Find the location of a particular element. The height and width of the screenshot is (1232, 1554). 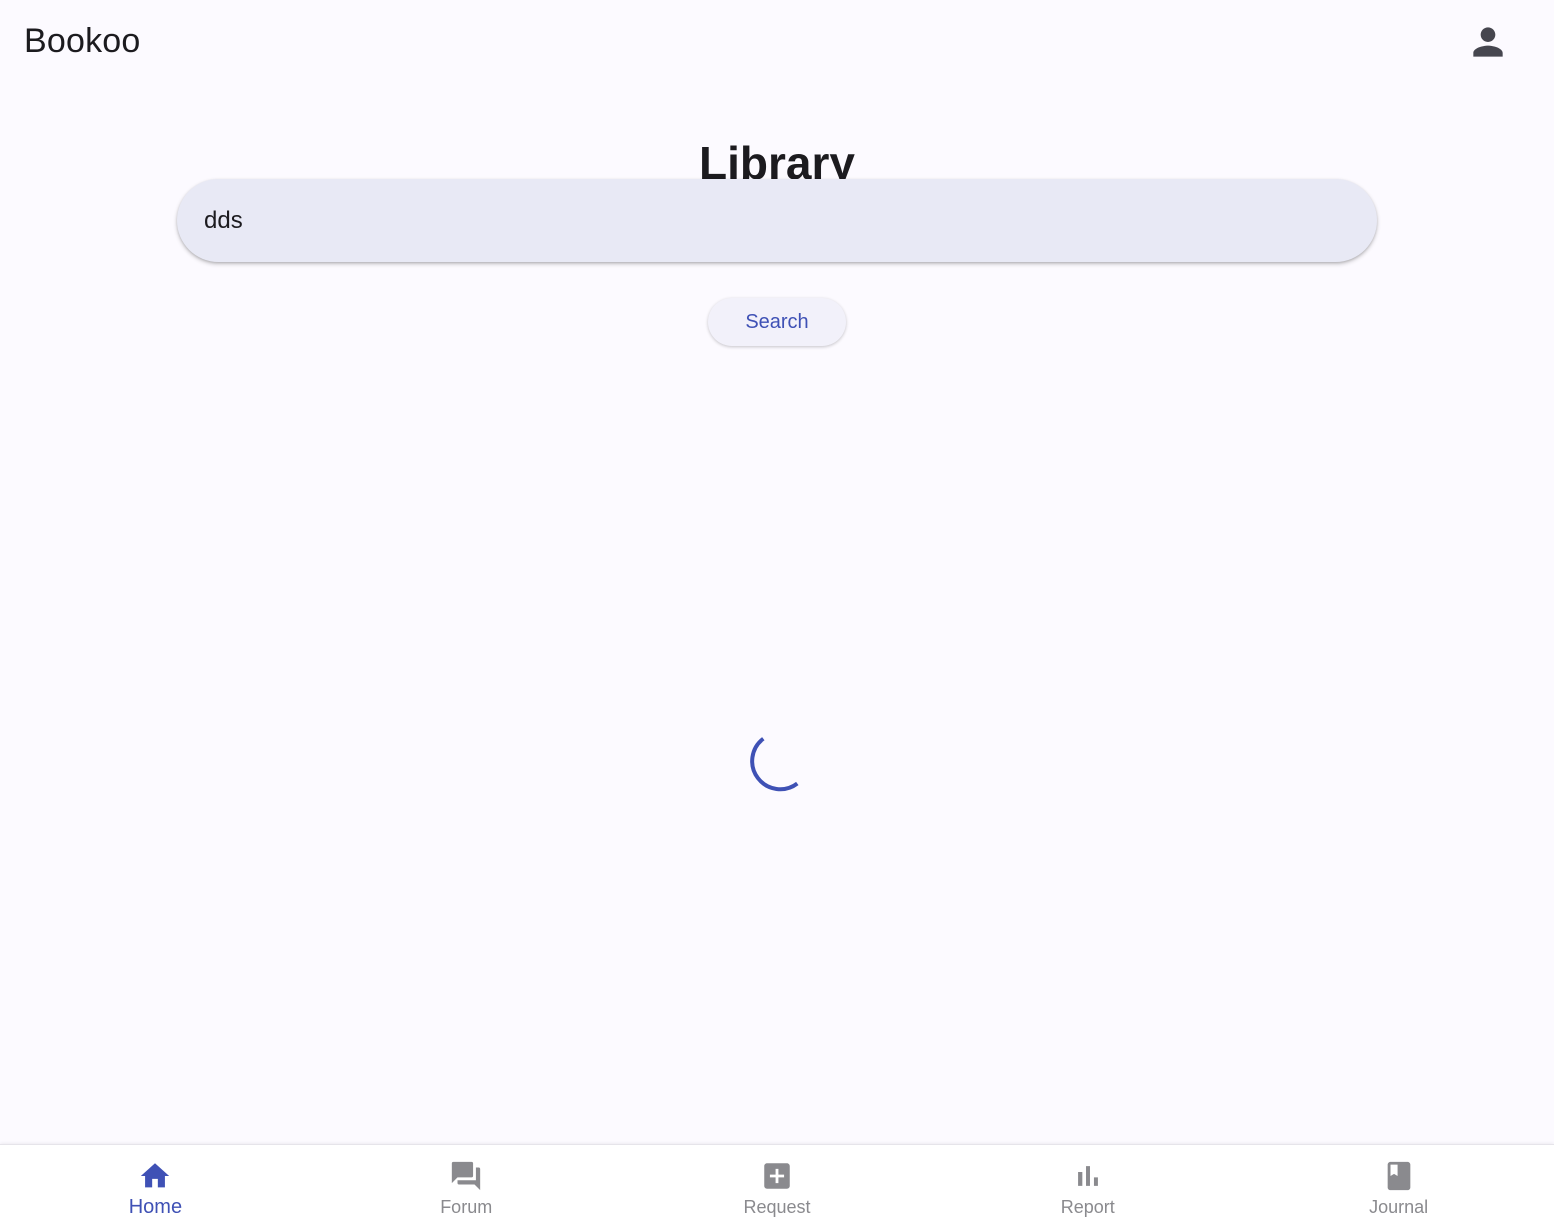

person-icon is located at coordinates (1488, 42).